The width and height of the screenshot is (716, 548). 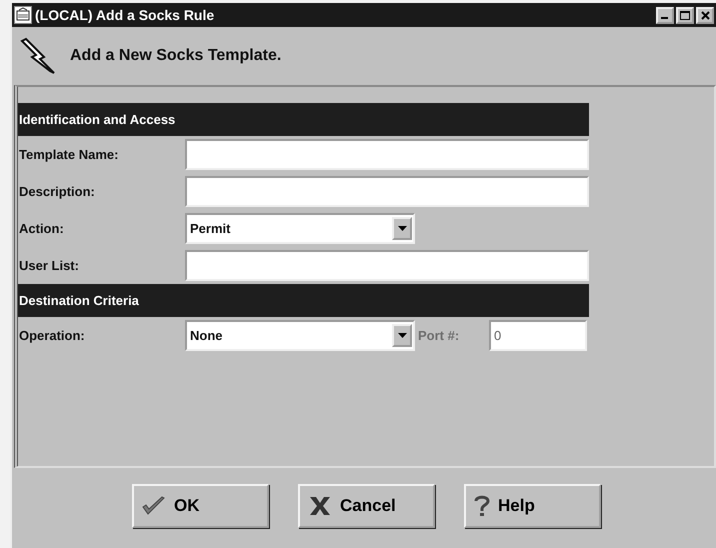 I want to click on close-button, so click(x=705, y=15).